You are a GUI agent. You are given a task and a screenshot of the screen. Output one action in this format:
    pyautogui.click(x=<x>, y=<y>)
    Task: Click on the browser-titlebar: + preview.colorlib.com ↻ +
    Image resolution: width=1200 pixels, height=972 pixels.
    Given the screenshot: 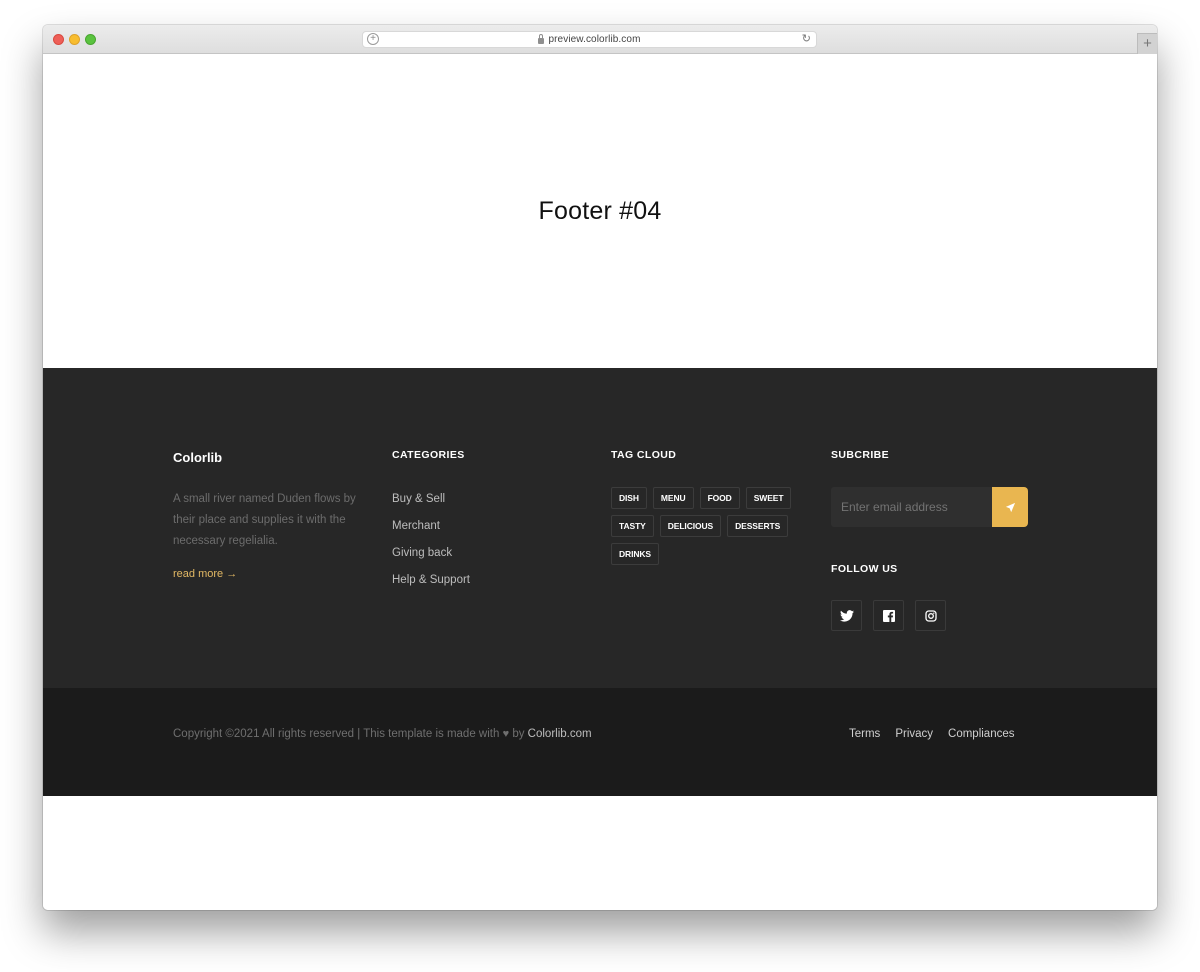 What is the action you would take?
    pyautogui.click(x=600, y=39)
    